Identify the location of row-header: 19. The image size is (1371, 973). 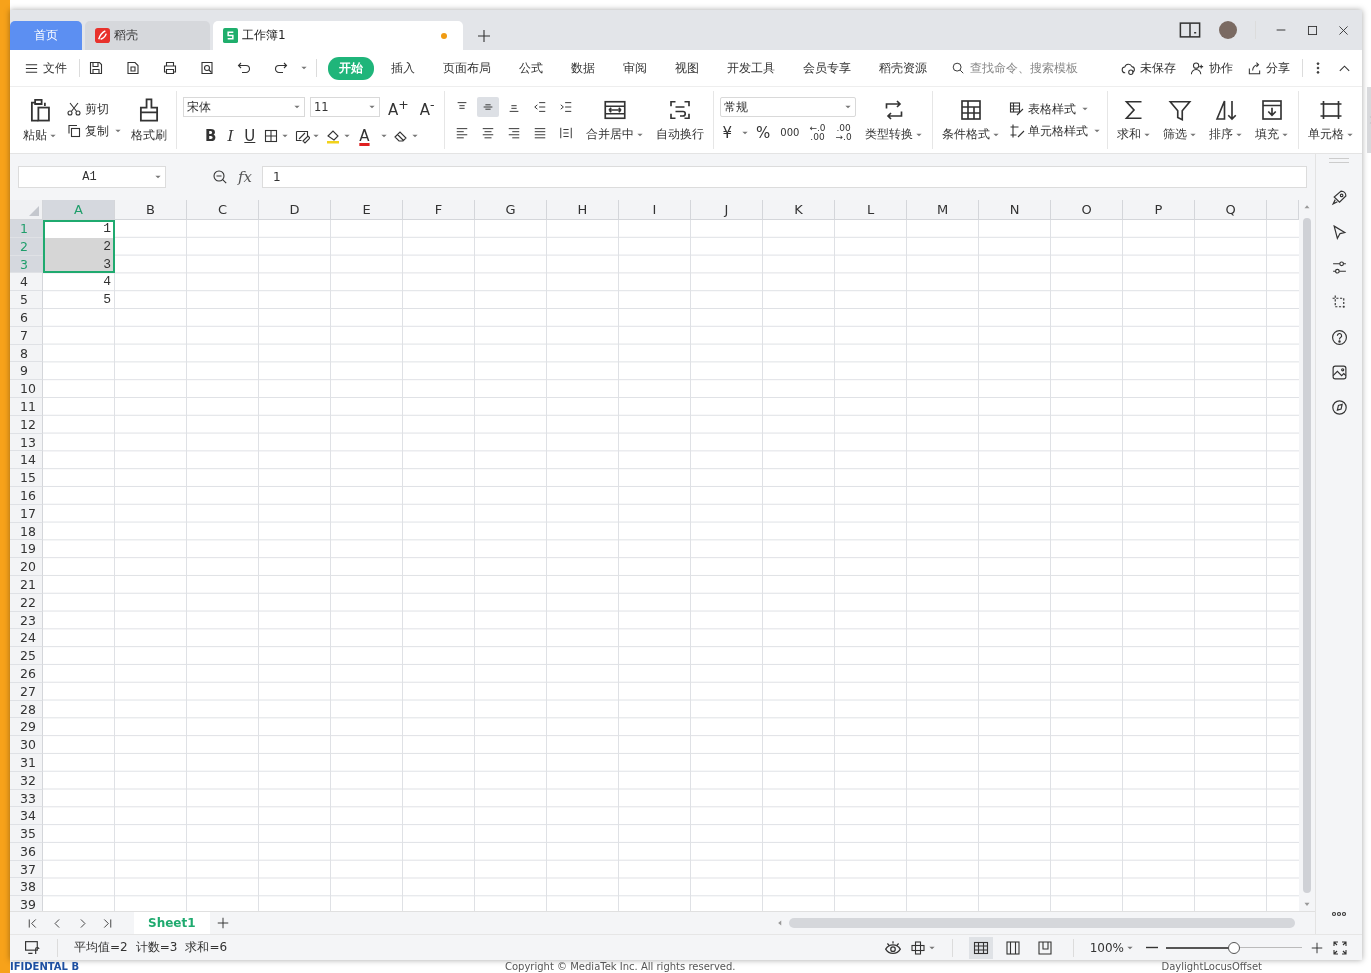
(26, 549).